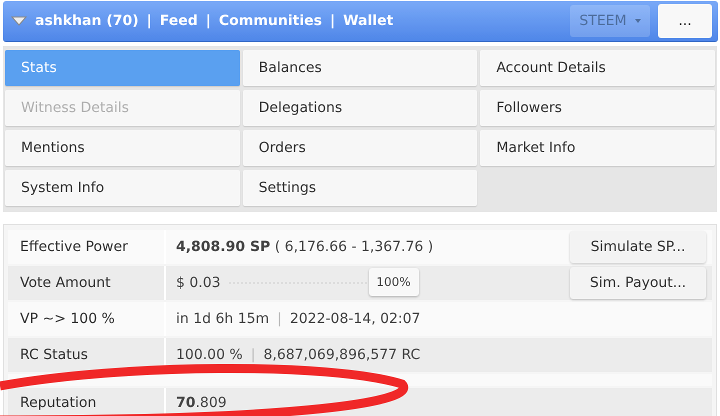 The height and width of the screenshot is (416, 720). Describe the element at coordinates (341, 355) in the screenshot. I see `stat-value: 8,687,069,896,577 RC` at that location.